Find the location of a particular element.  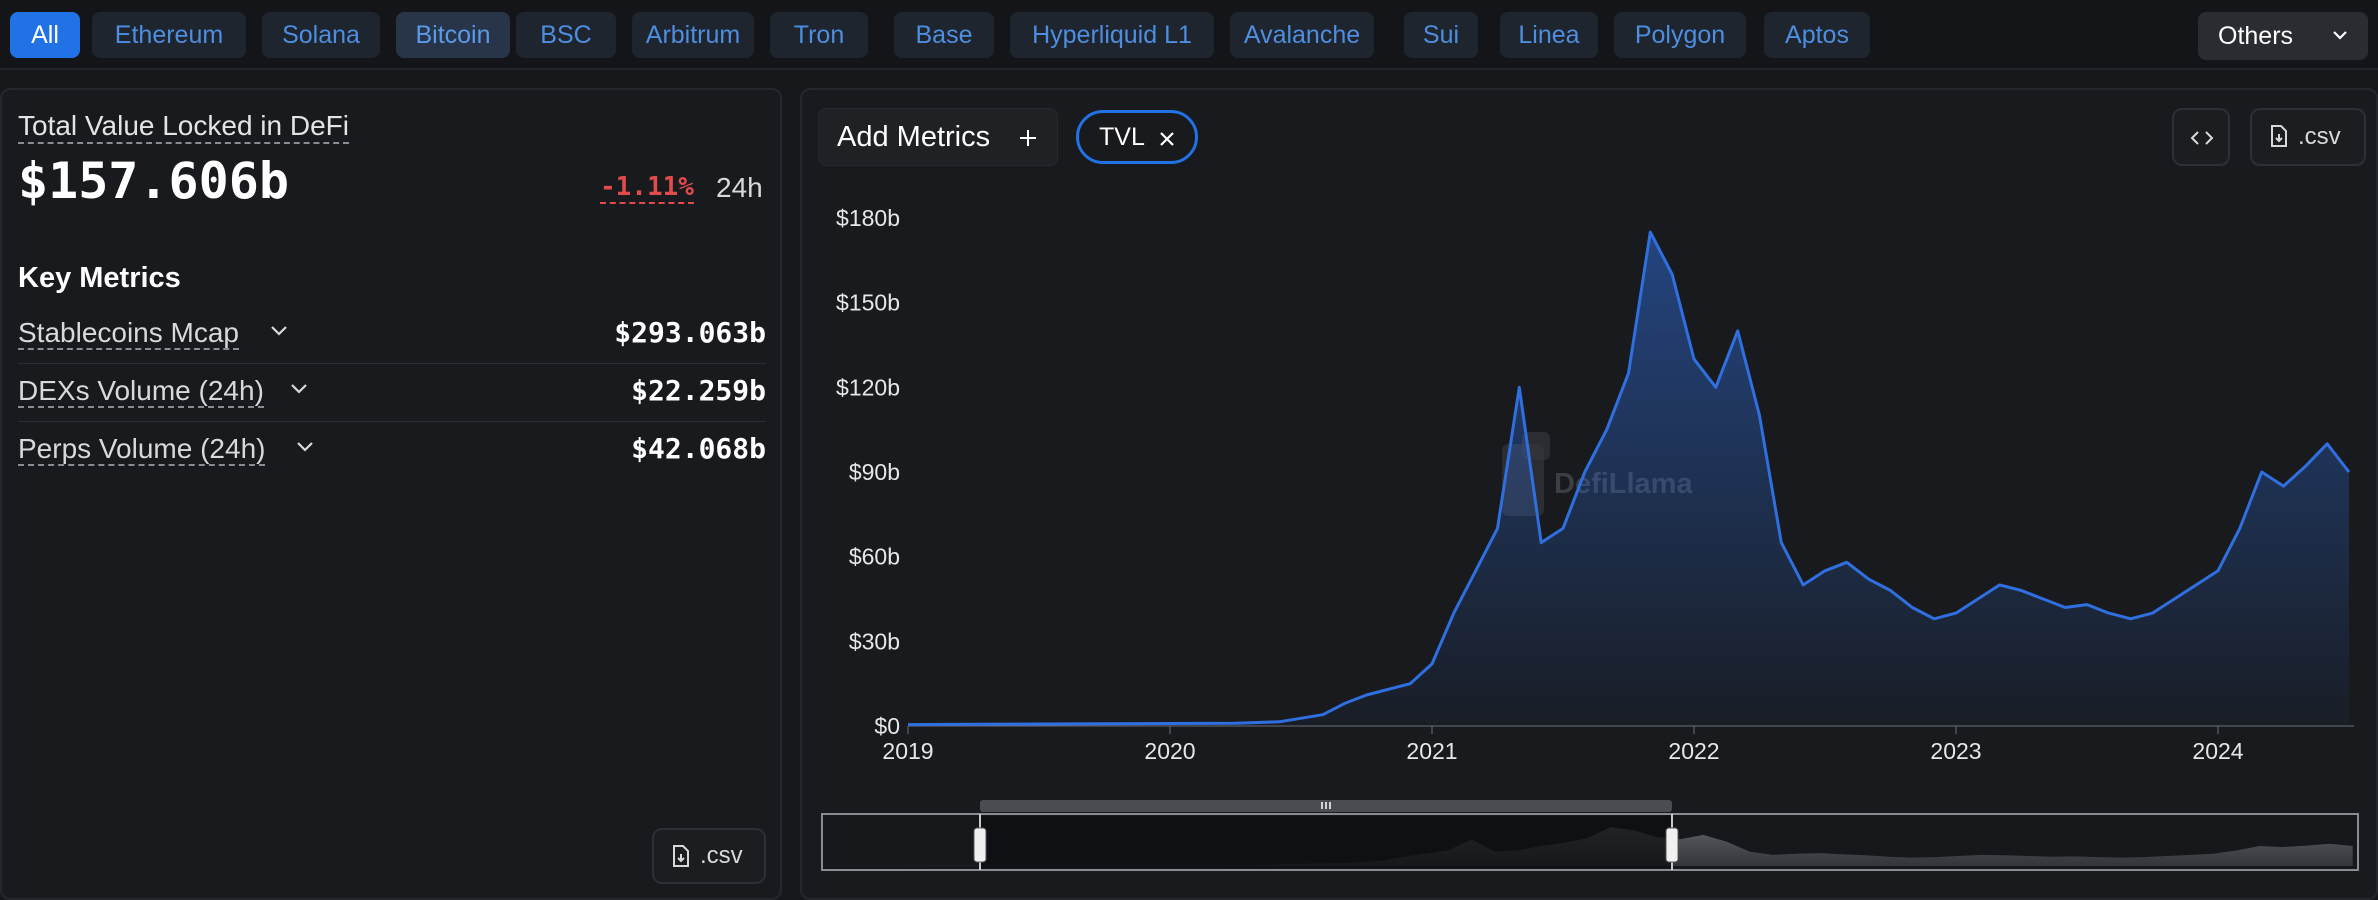

others-label: Others is located at coordinates (2256, 36).